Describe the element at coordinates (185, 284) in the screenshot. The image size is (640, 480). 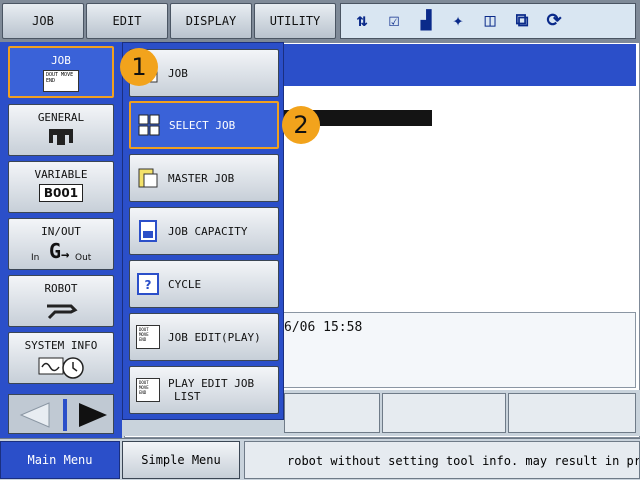
I see `submenu-cycle-label: CYCLE` at that location.